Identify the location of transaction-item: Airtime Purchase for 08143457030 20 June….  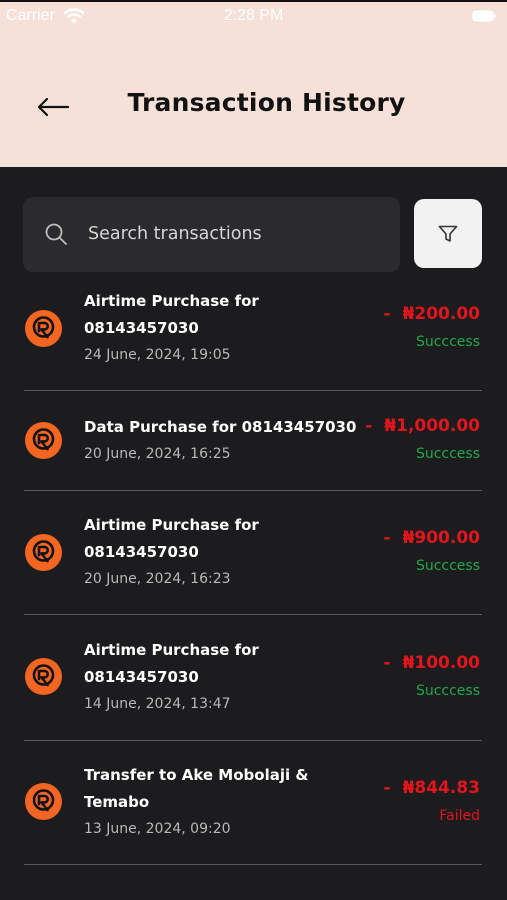
(253, 563).